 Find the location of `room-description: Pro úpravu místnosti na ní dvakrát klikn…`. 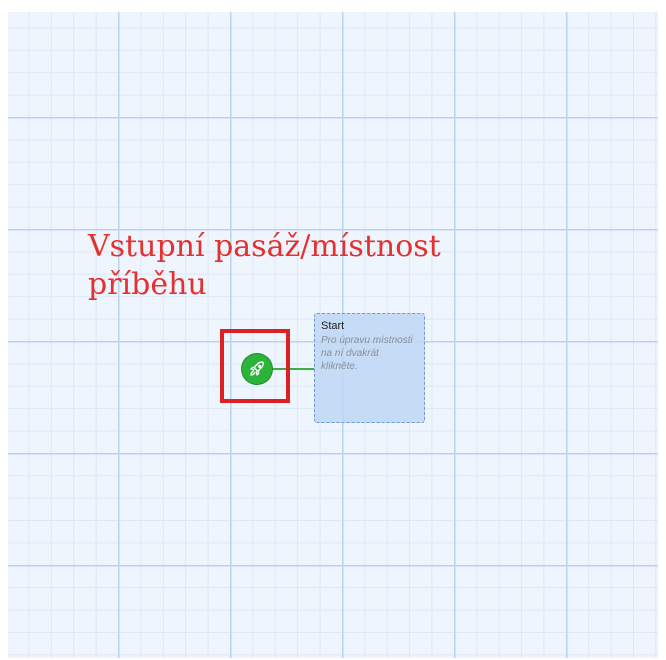

room-description: Pro úpravu místnosti na ní dvakrát klikn… is located at coordinates (367, 353).